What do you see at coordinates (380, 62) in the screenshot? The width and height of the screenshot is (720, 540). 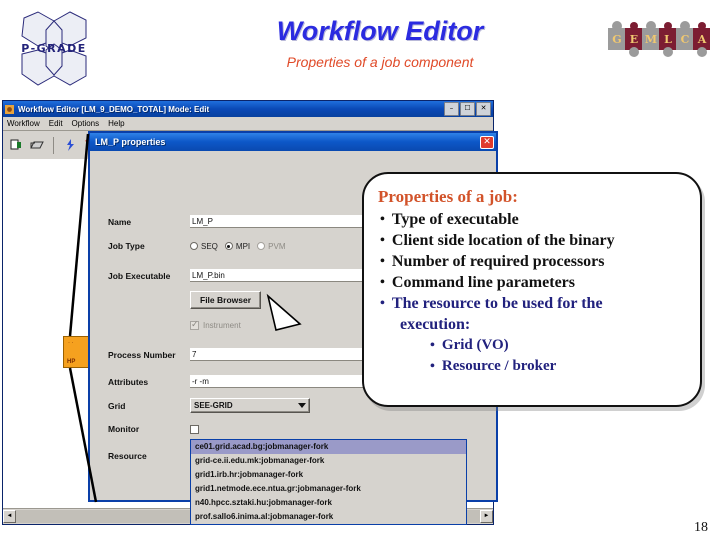 I see `page-subtitle: Properties of a job component` at bounding box center [380, 62].